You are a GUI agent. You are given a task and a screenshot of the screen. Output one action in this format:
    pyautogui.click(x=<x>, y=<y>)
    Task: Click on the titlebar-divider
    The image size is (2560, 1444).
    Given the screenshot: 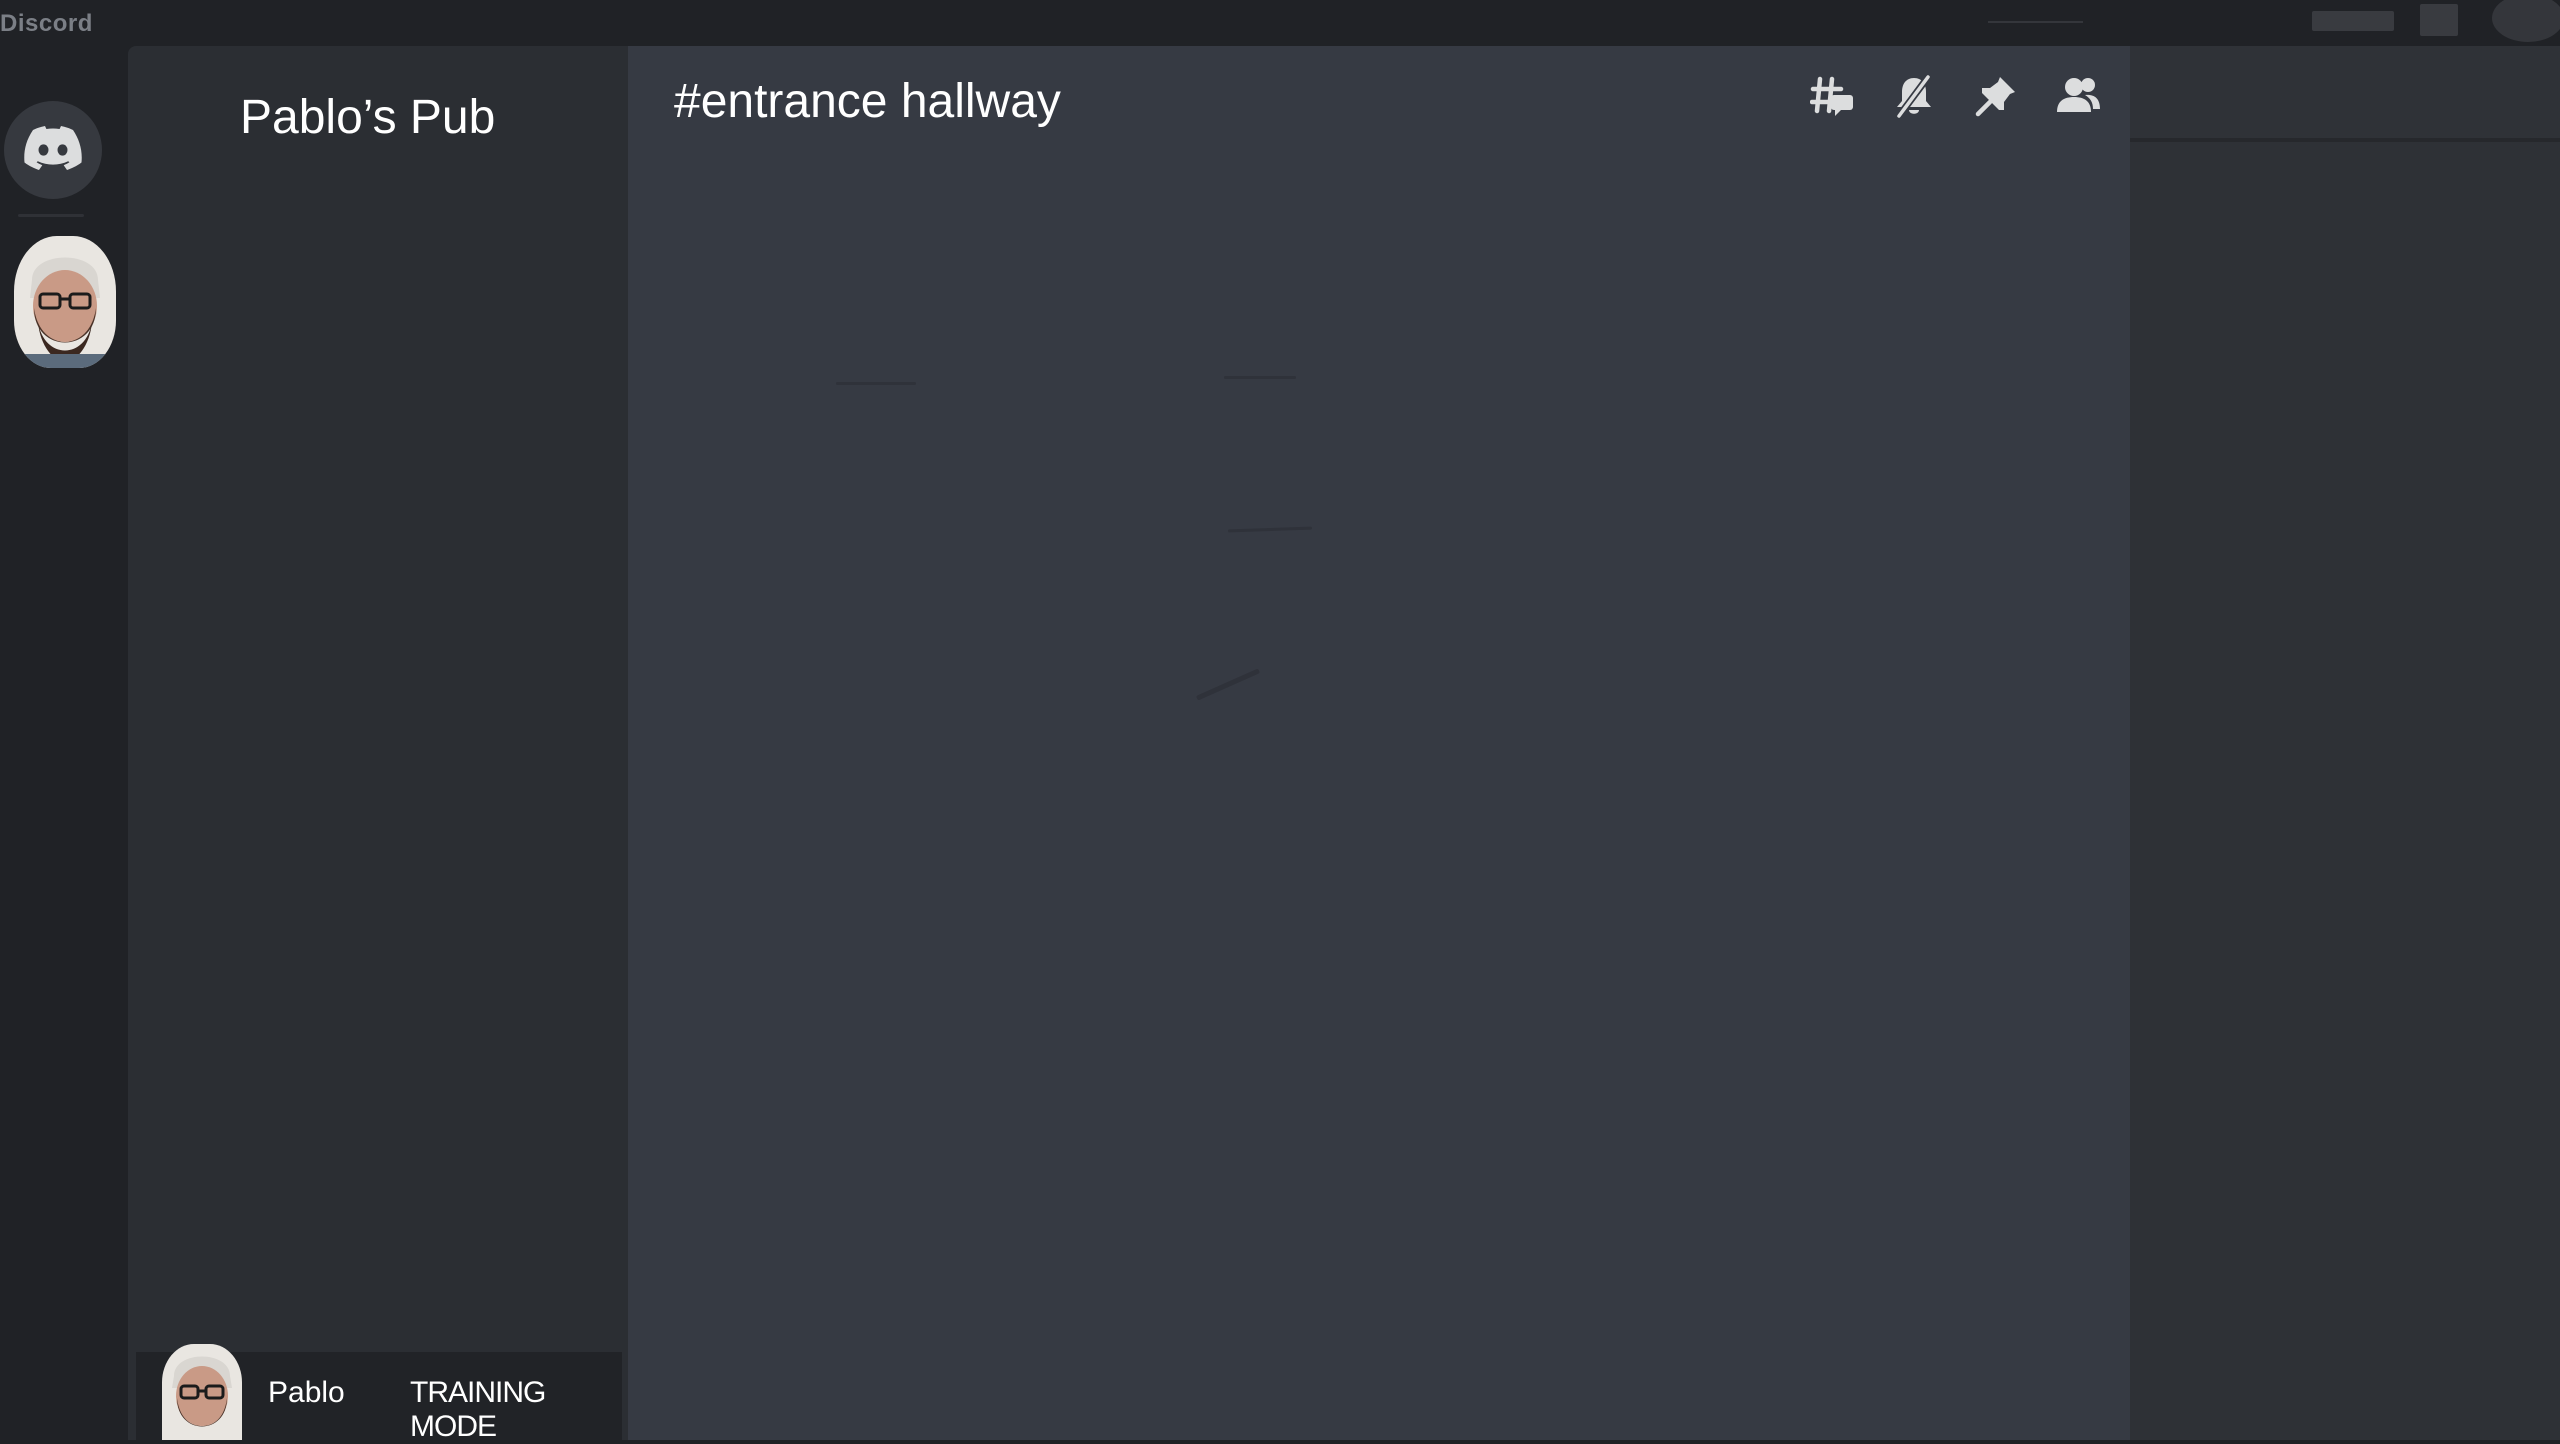 What is the action you would take?
    pyautogui.click(x=2035, y=22)
    